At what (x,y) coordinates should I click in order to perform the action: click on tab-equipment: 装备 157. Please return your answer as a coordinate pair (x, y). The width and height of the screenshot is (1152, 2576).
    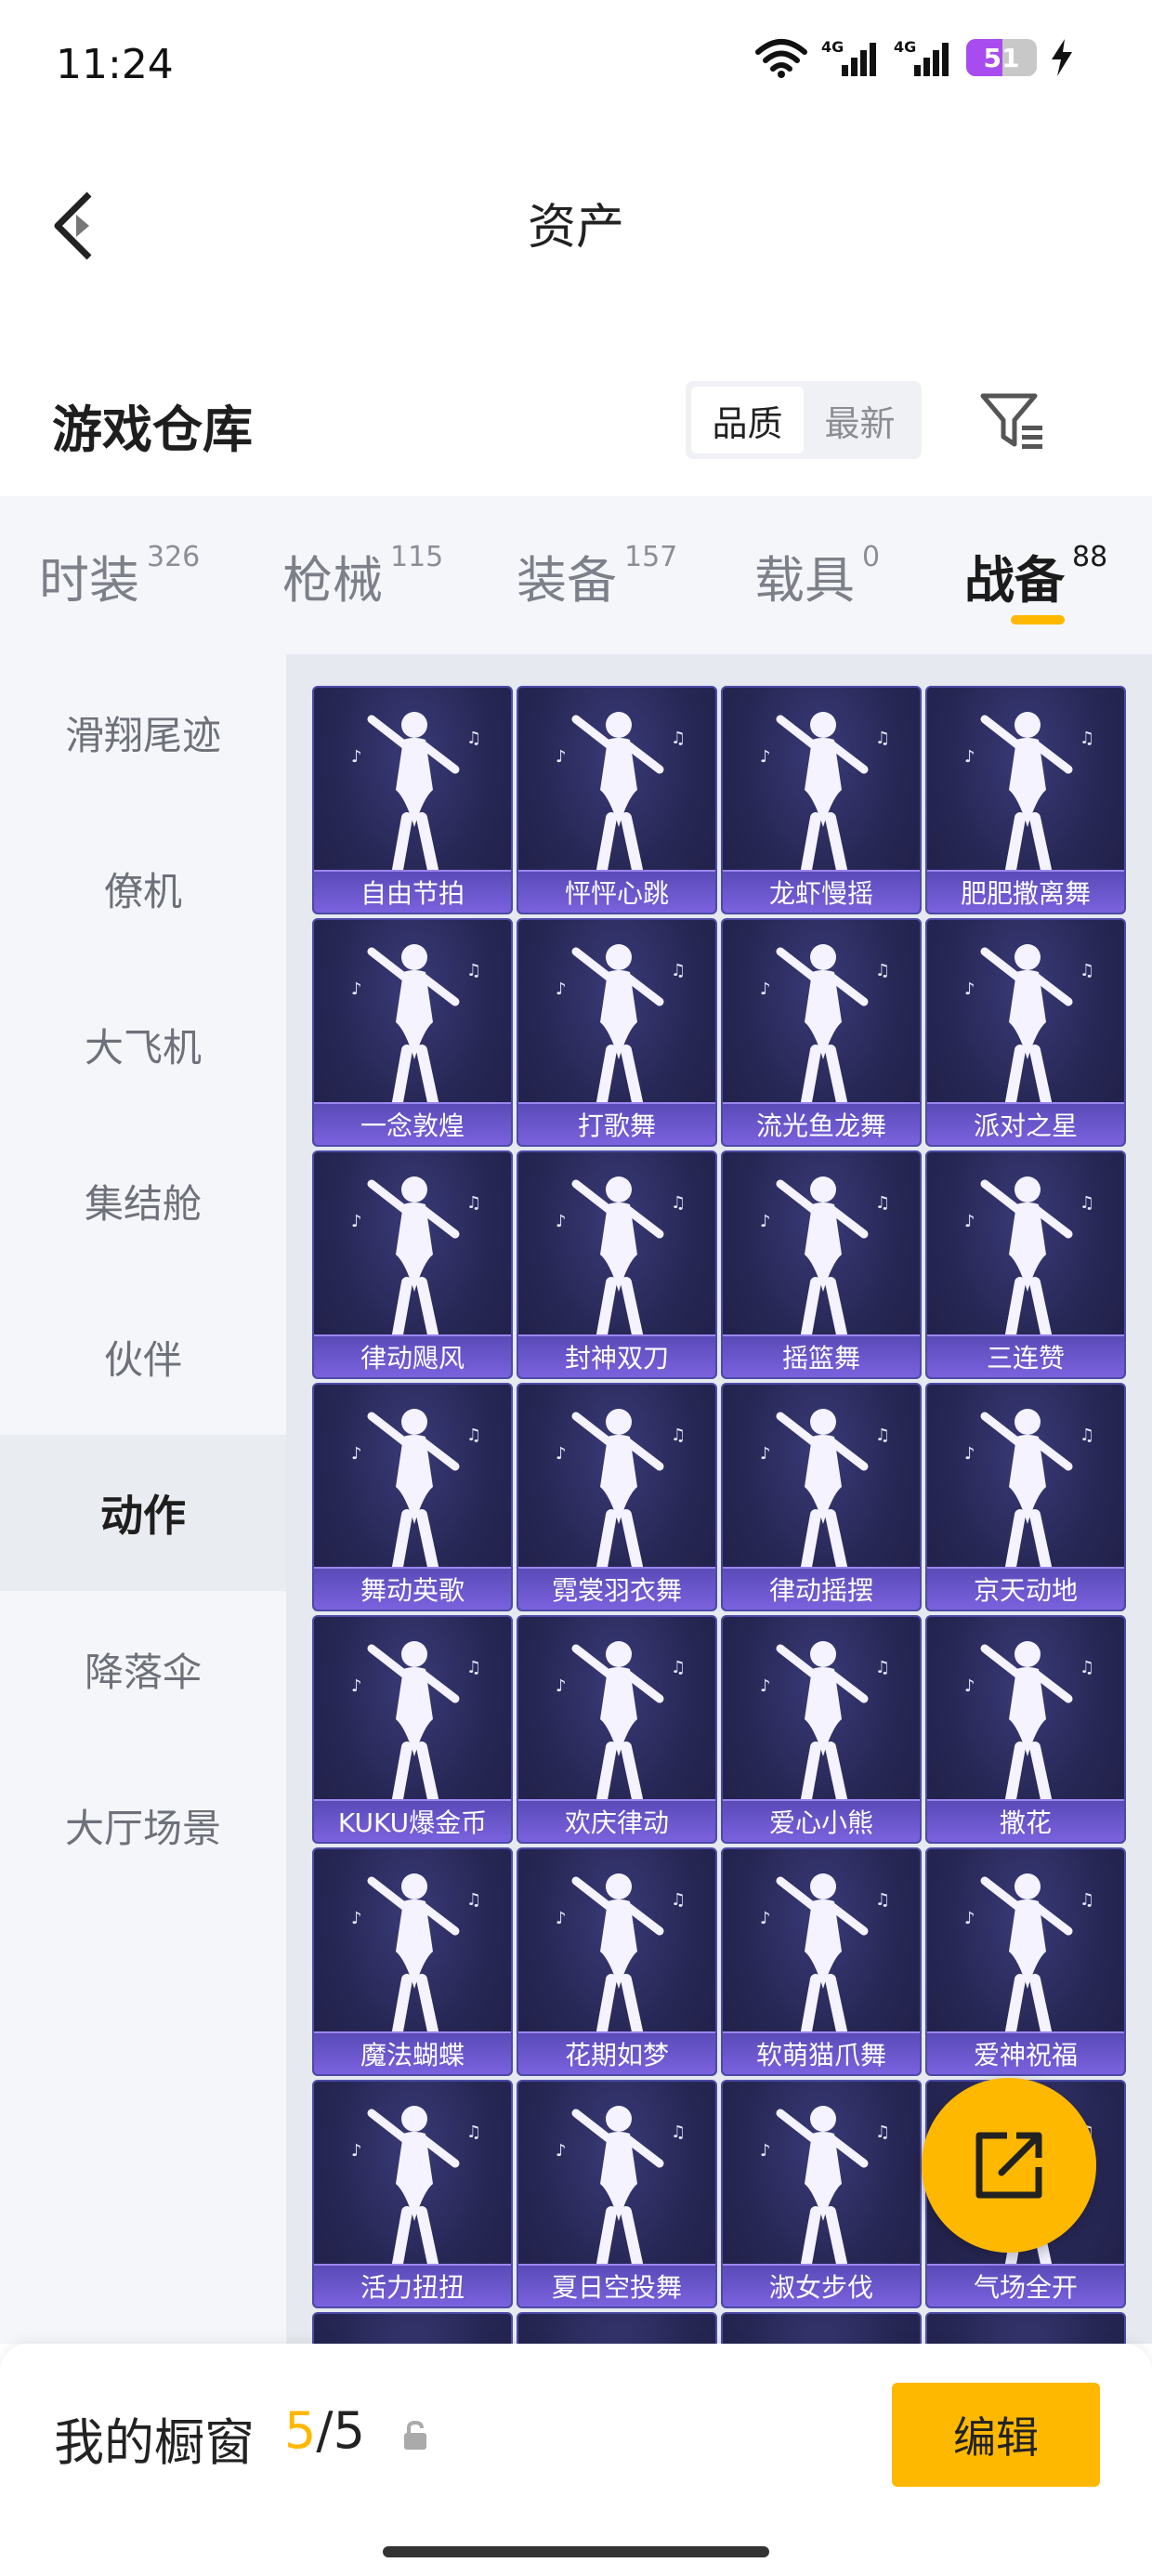
    Looking at the image, I should click on (597, 575).